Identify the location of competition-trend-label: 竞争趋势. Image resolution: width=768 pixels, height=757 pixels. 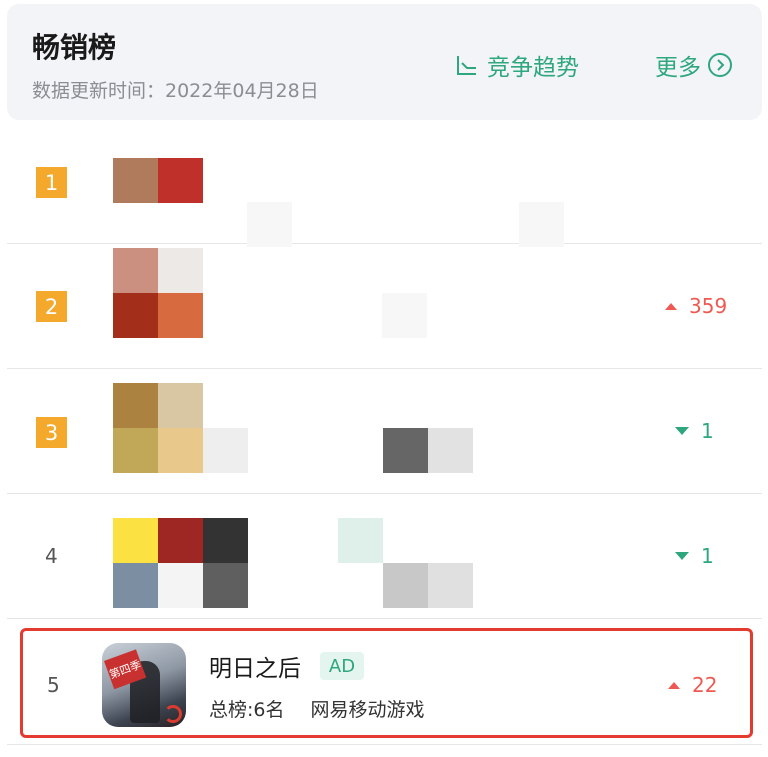
(533, 68).